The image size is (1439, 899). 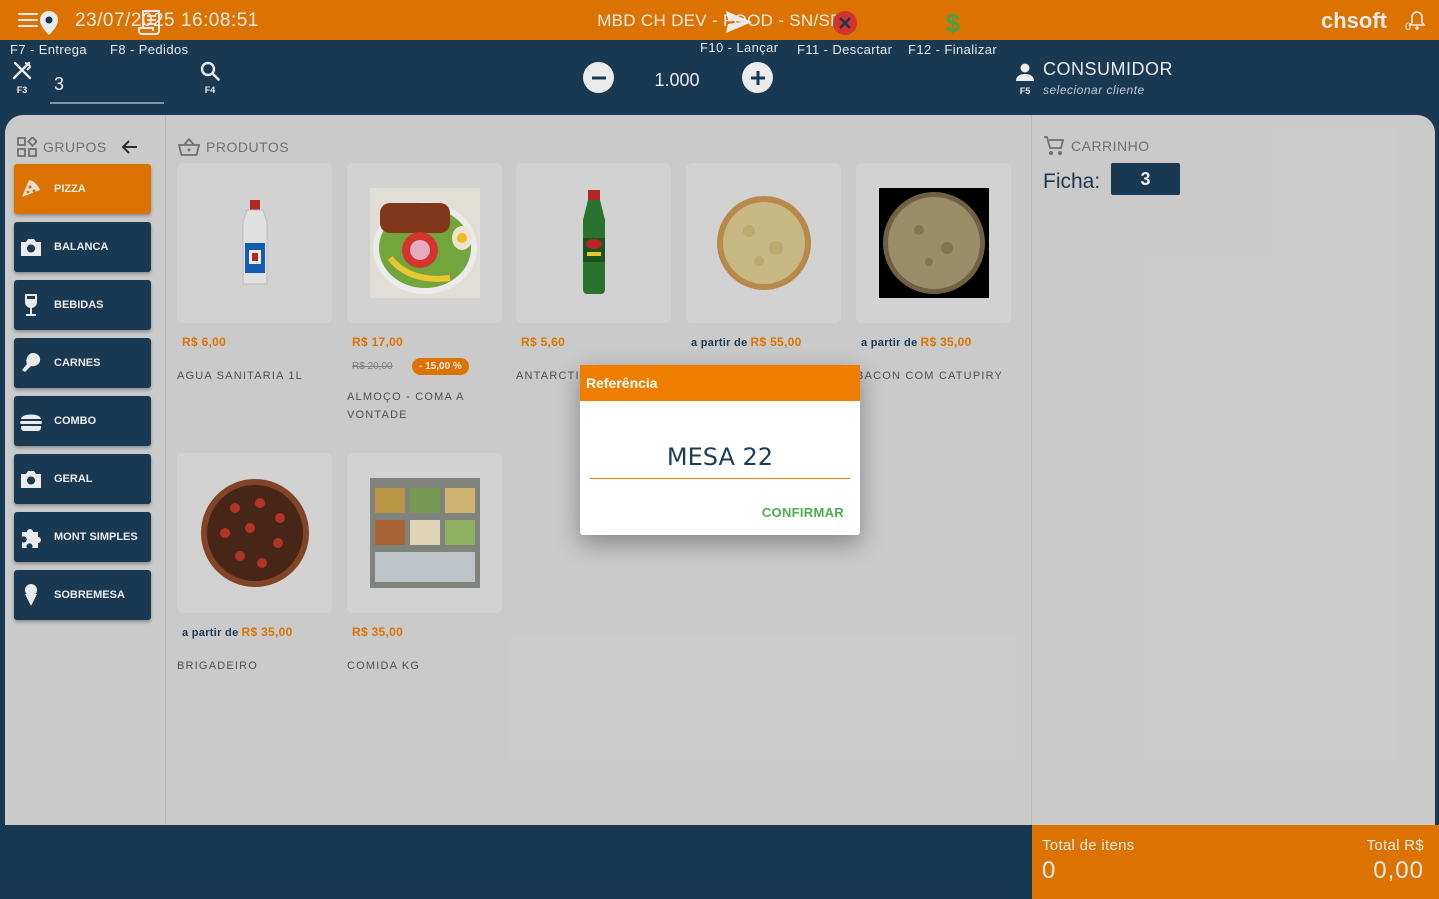 I want to click on dollar-icon: $, so click(x=952, y=23).